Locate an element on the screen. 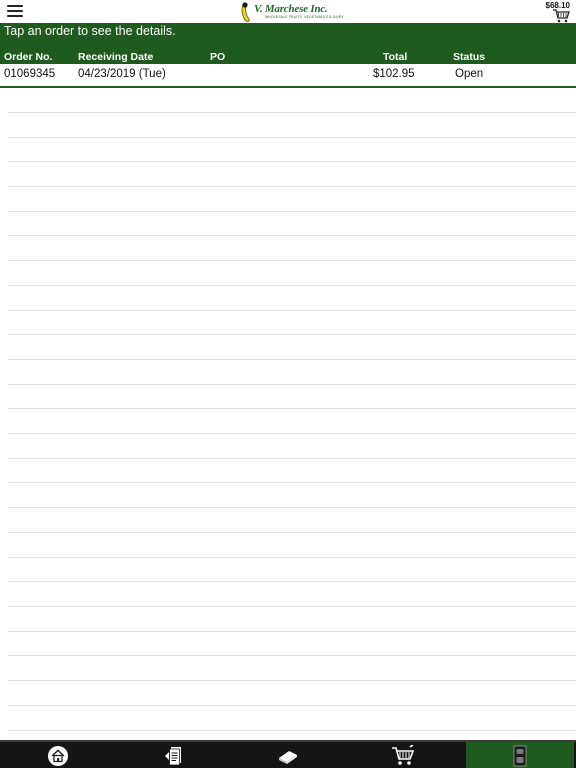 The image size is (576, 768). book-icon is located at coordinates (288, 757).